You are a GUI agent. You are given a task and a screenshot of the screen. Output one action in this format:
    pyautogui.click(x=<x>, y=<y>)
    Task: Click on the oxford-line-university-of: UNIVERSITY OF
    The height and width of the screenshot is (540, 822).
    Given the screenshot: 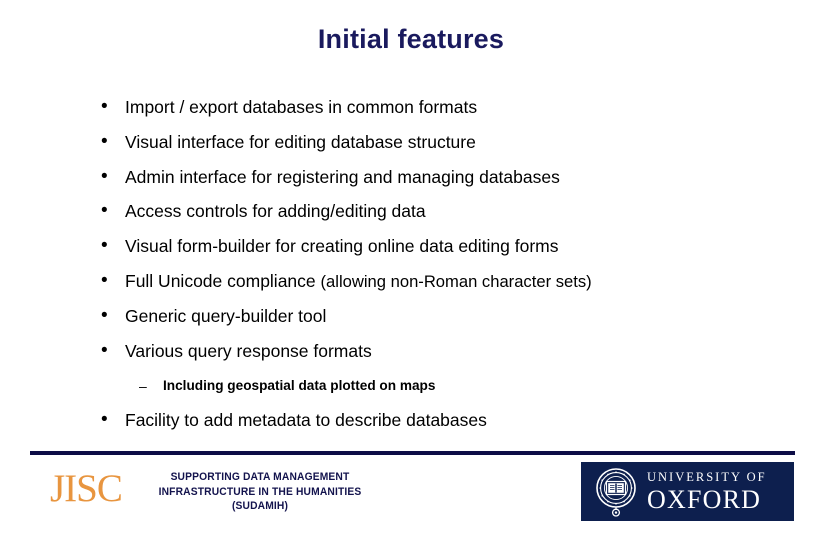 What is the action you would take?
    pyautogui.click(x=707, y=477)
    